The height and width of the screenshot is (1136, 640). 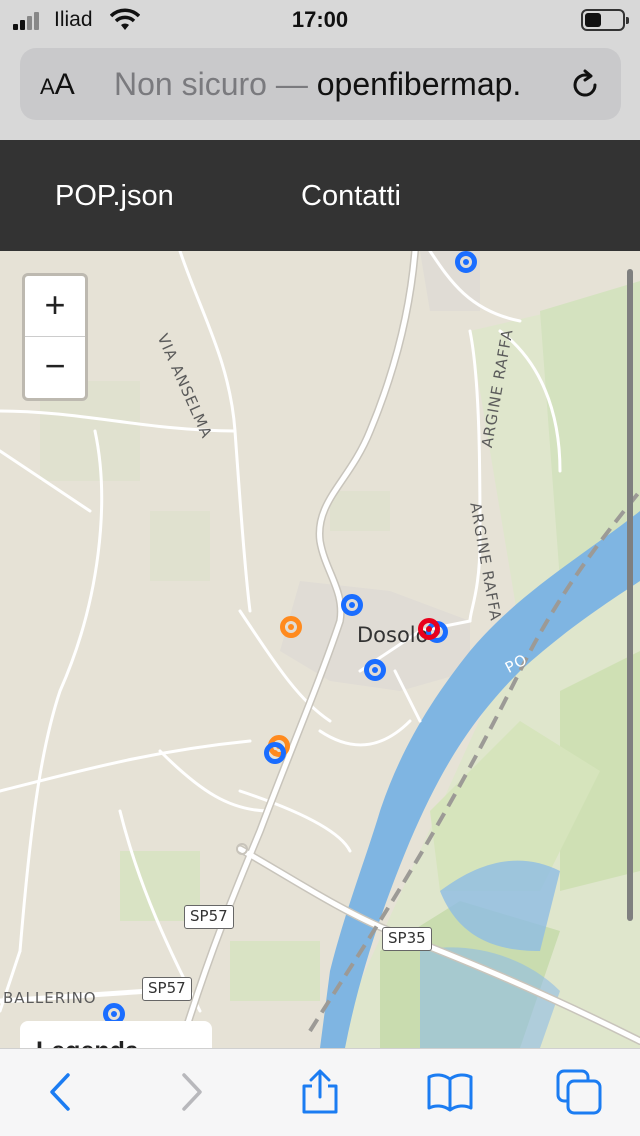 I want to click on security-warning: Non sicuro —, so click(x=211, y=84).